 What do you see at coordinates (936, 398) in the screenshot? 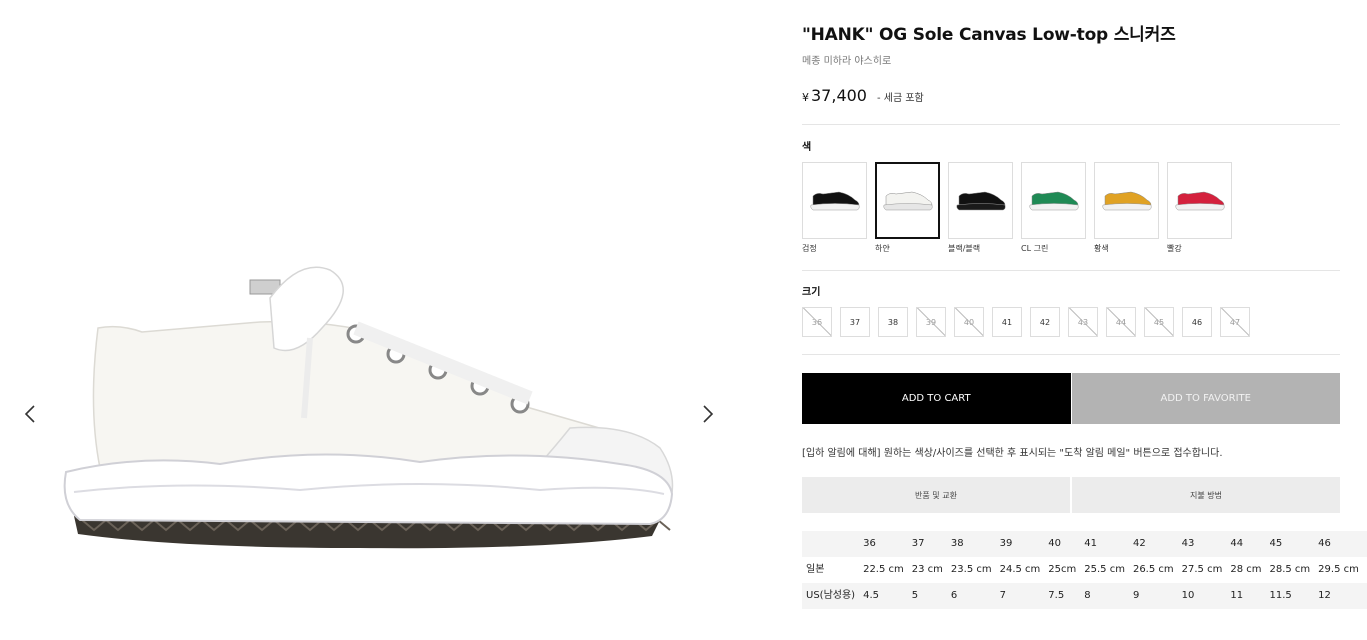
I see `add-to-cart-button: ADD TO CART` at bounding box center [936, 398].